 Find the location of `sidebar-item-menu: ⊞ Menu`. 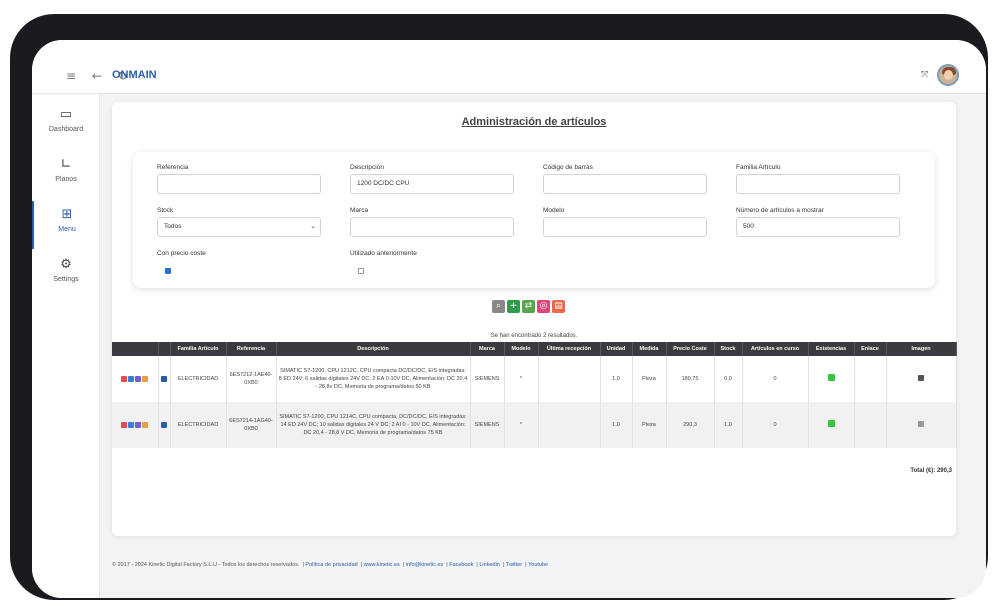

sidebar-item-menu: ⊞ Menu is located at coordinates (66, 225).